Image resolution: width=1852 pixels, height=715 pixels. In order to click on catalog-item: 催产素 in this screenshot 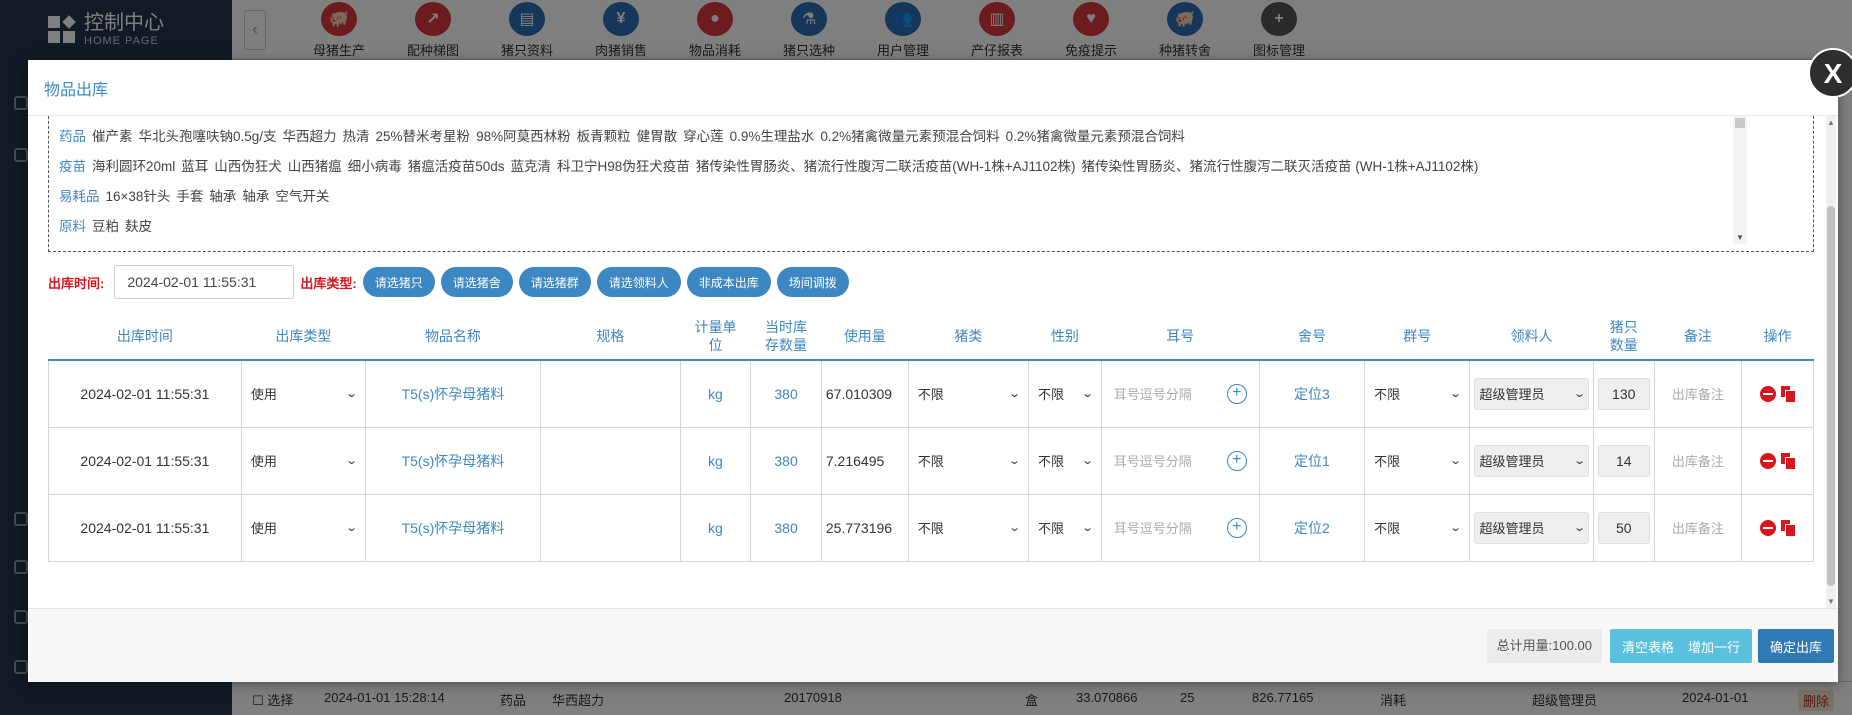, I will do `click(112, 136)`.